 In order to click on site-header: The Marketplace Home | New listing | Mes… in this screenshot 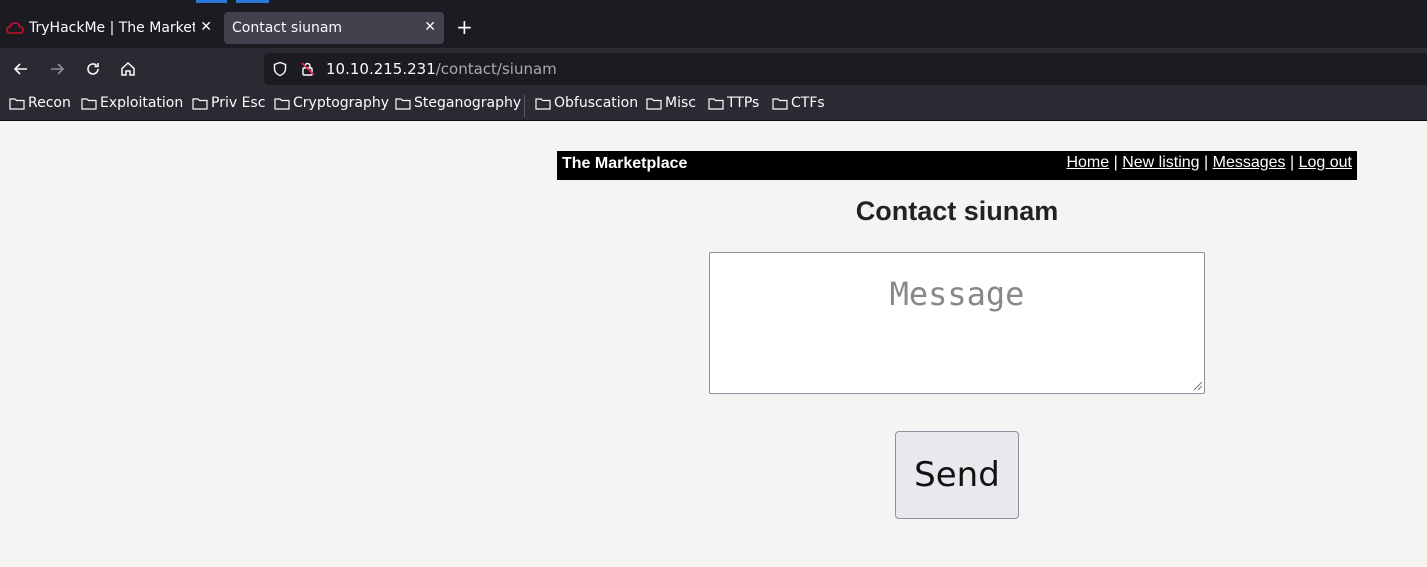, I will do `click(957, 165)`.